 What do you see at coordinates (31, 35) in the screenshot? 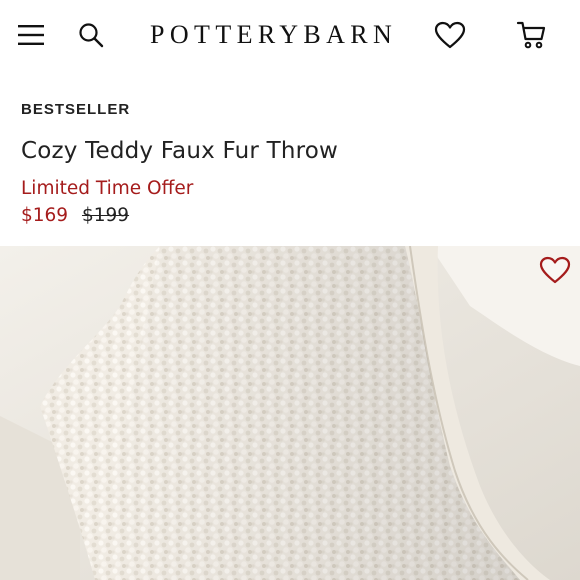
I see `hamburger-menu-icon` at bounding box center [31, 35].